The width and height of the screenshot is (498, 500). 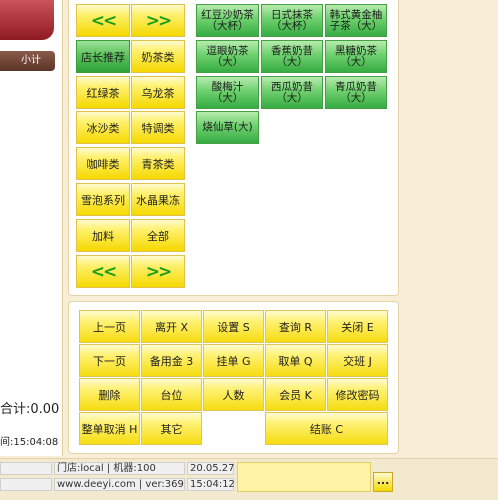 I want to click on status-time: 15:04:12, so click(x=212, y=484).